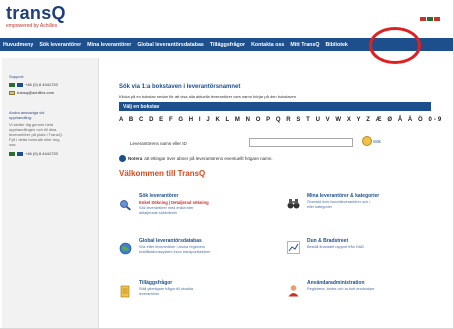 The image size is (454, 329). I want to click on feature-desc: Ställ ytterligare frågor till utvalda, so click(166, 289).